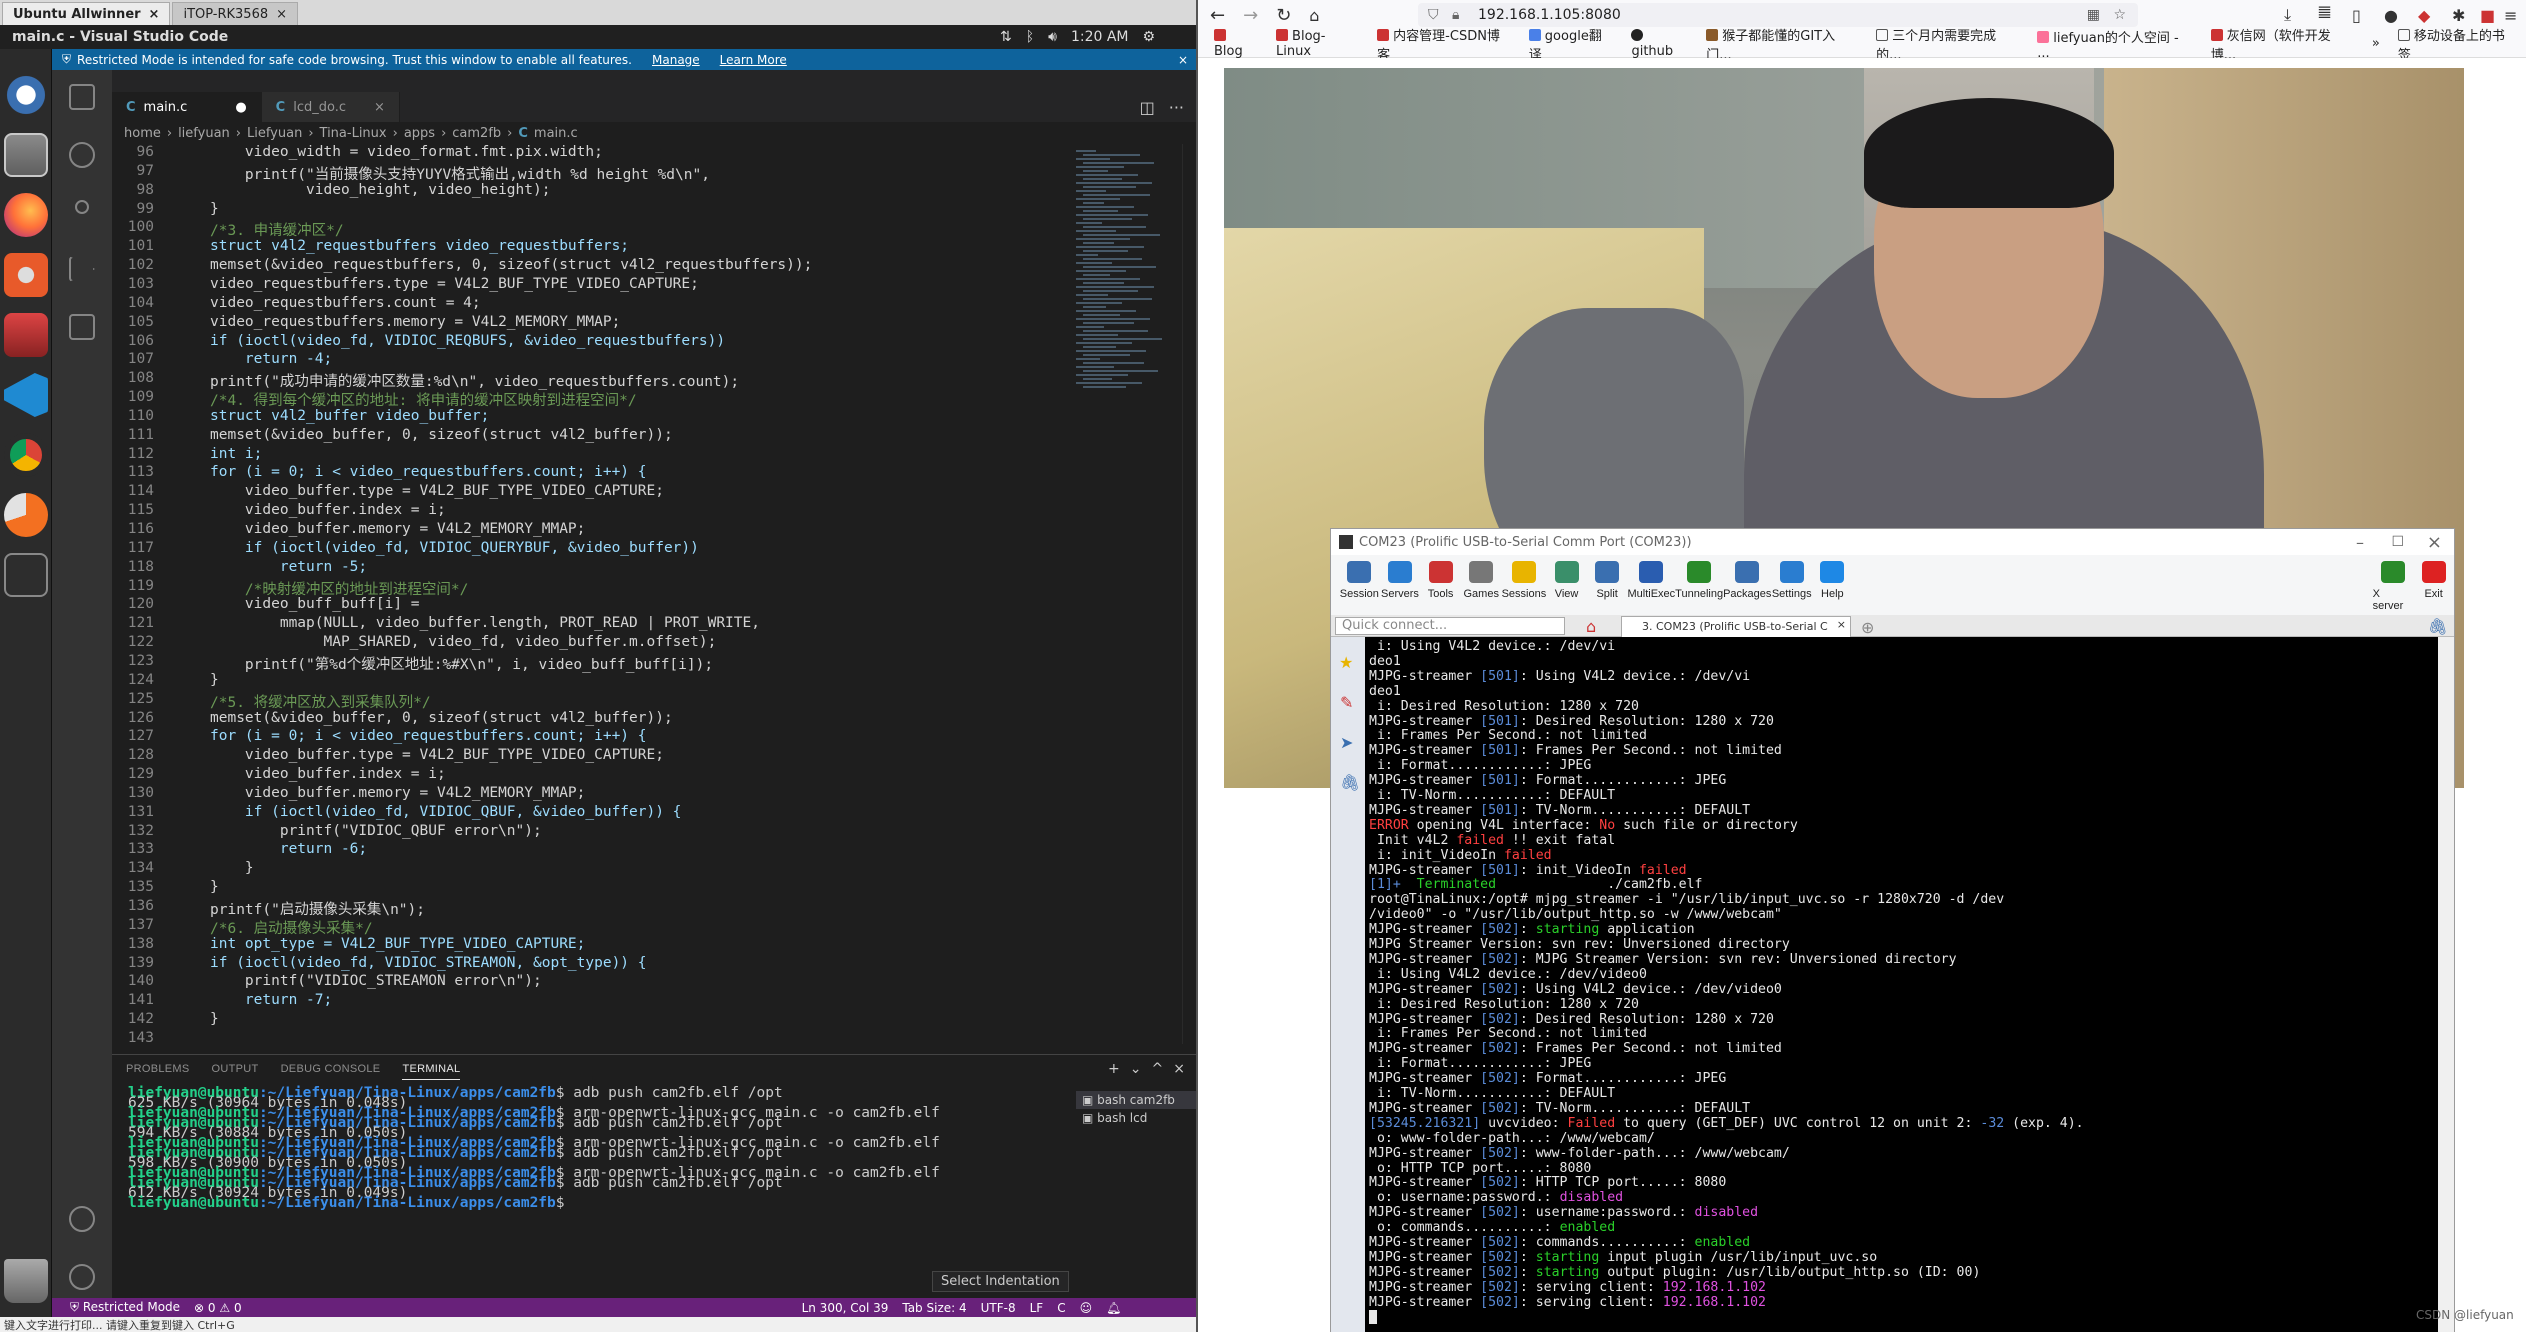 The width and height of the screenshot is (2526, 1332). I want to click on breadcrumb-item: Tina-Linux, so click(353, 133).